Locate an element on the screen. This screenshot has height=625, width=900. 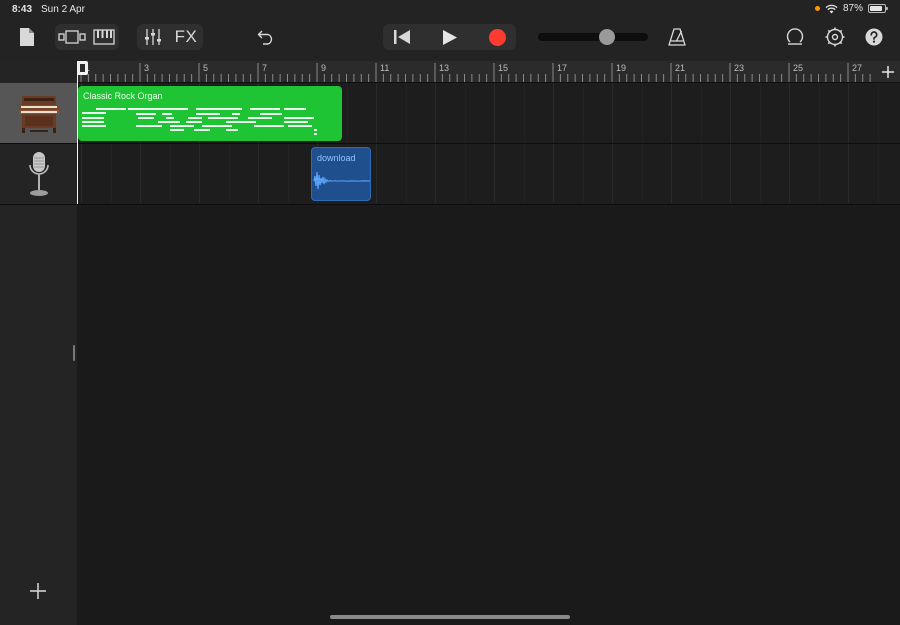
go-to-beginning-button is located at coordinates (402, 37).